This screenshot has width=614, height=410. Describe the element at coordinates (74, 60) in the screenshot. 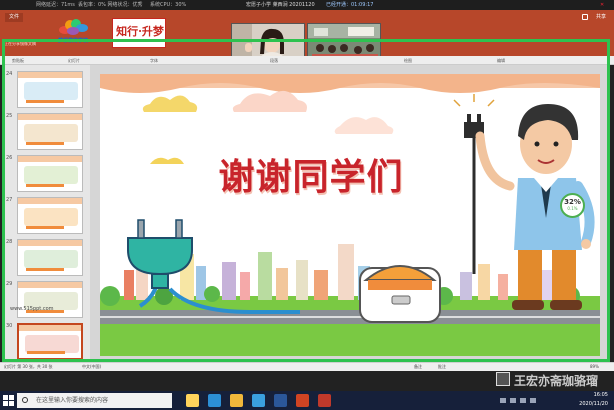

I see `ribbon-group-slides: 幻灯片` at that location.